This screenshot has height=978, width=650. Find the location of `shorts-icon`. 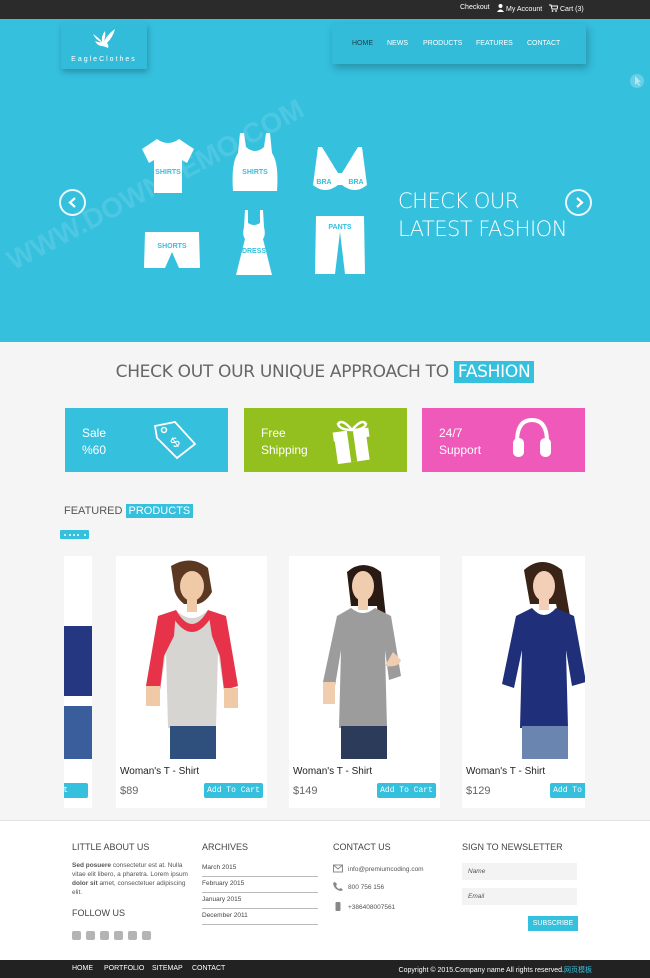

shorts-icon is located at coordinates (172, 250).